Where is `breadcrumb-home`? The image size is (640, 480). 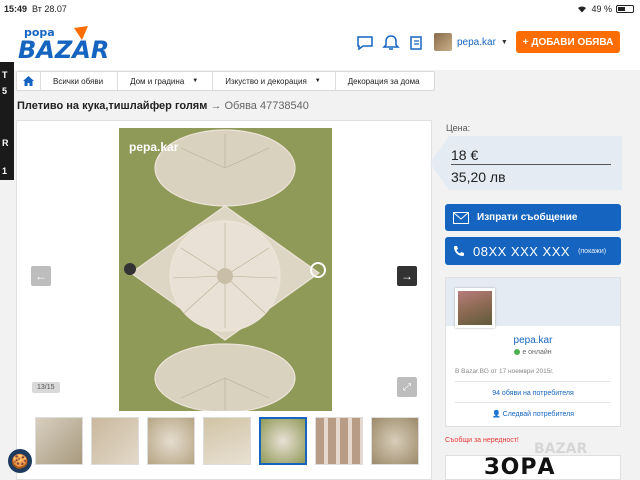
breadcrumb-home is located at coordinates (29, 81).